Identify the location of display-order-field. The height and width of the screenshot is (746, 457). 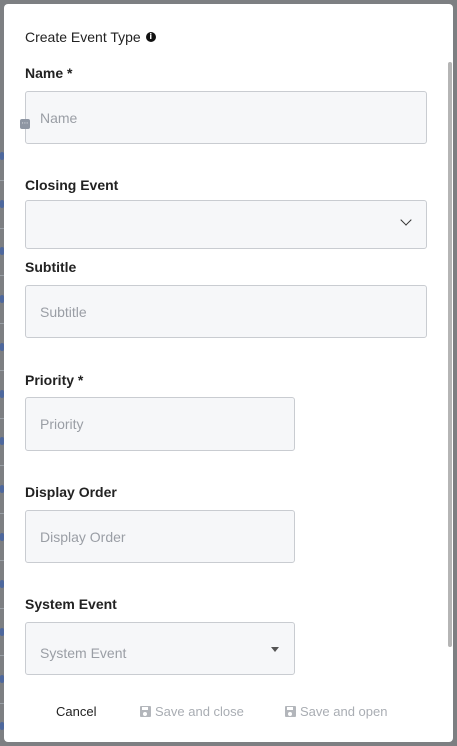
(160, 536).